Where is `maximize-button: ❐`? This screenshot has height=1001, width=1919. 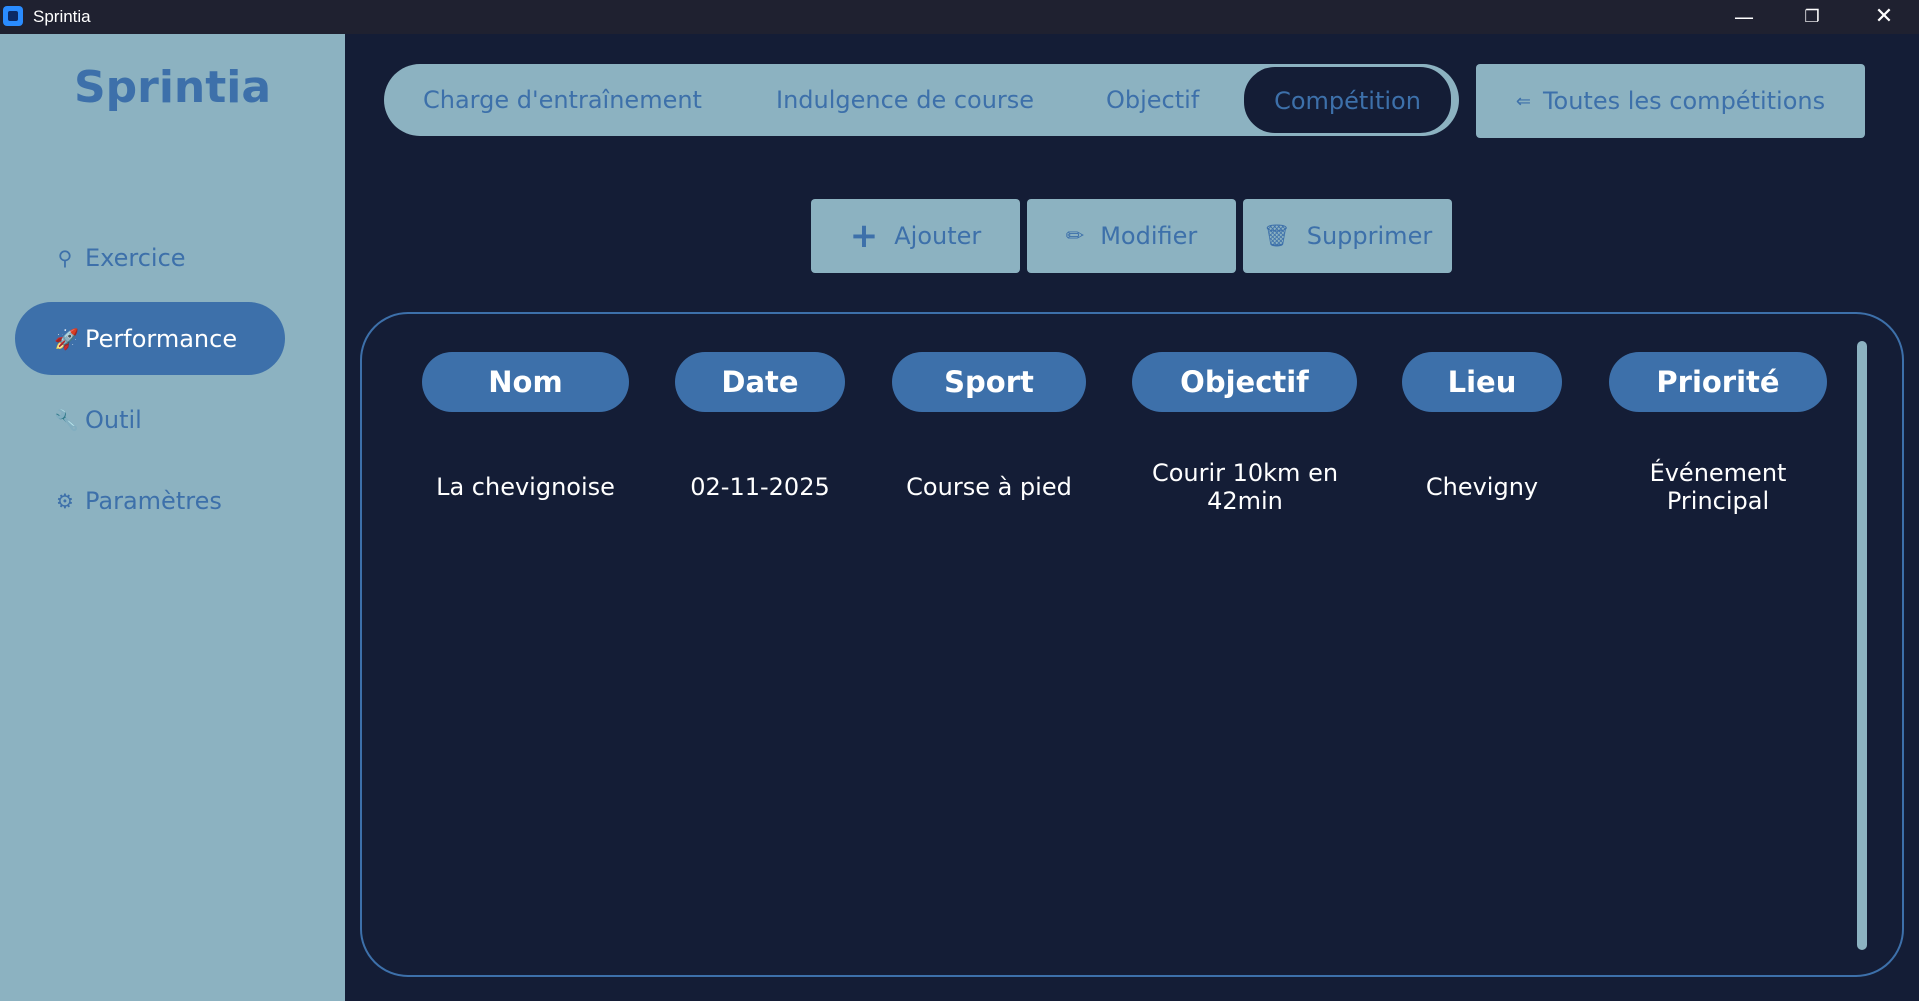 maximize-button: ❐ is located at coordinates (1812, 17).